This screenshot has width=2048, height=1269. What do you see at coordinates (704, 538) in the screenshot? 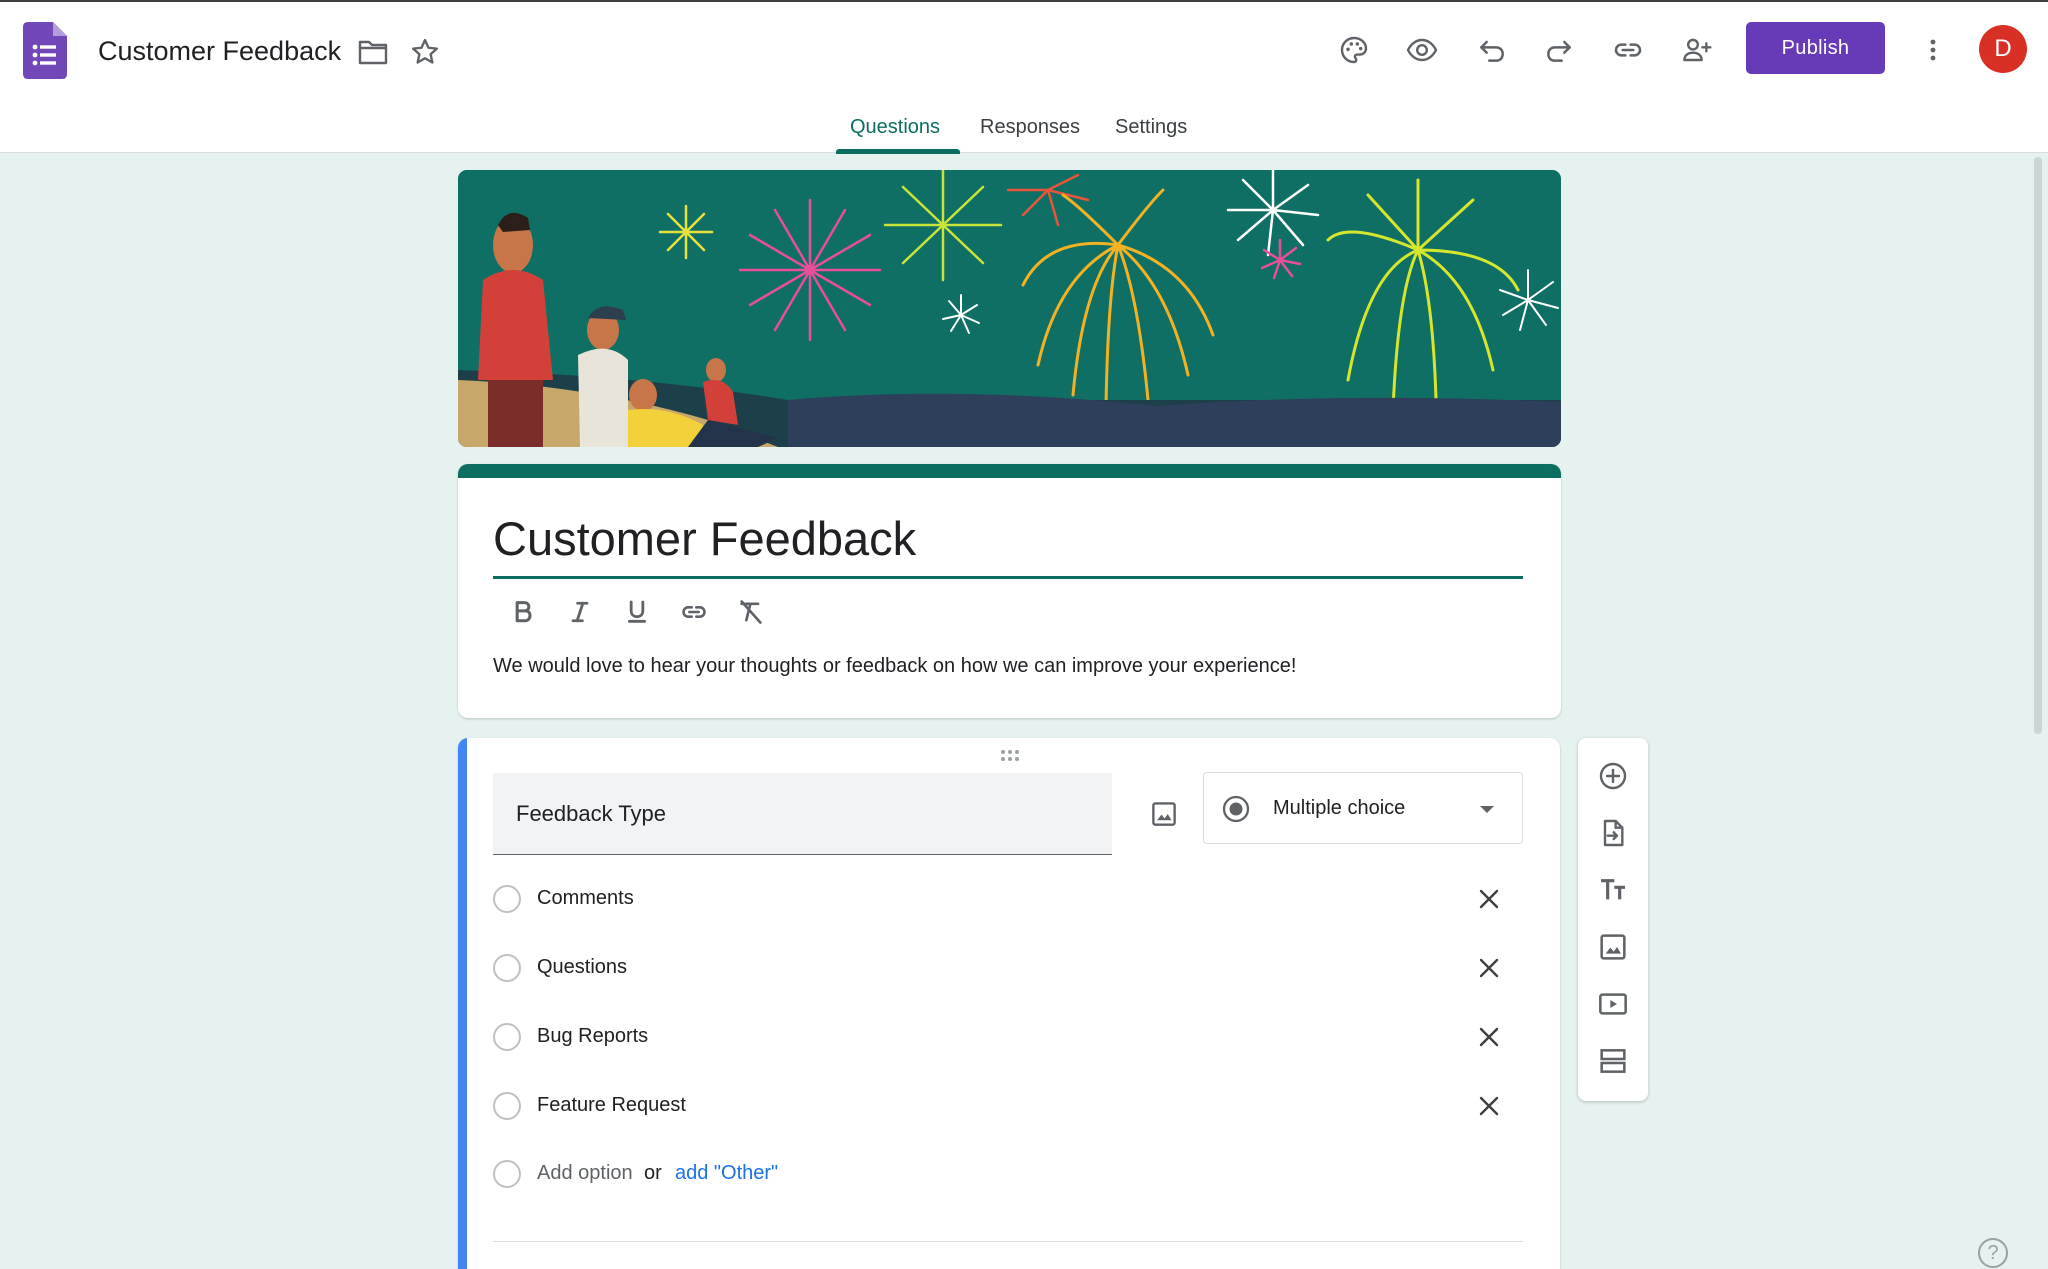
I see `form-title-input: Customer Feedback` at bounding box center [704, 538].